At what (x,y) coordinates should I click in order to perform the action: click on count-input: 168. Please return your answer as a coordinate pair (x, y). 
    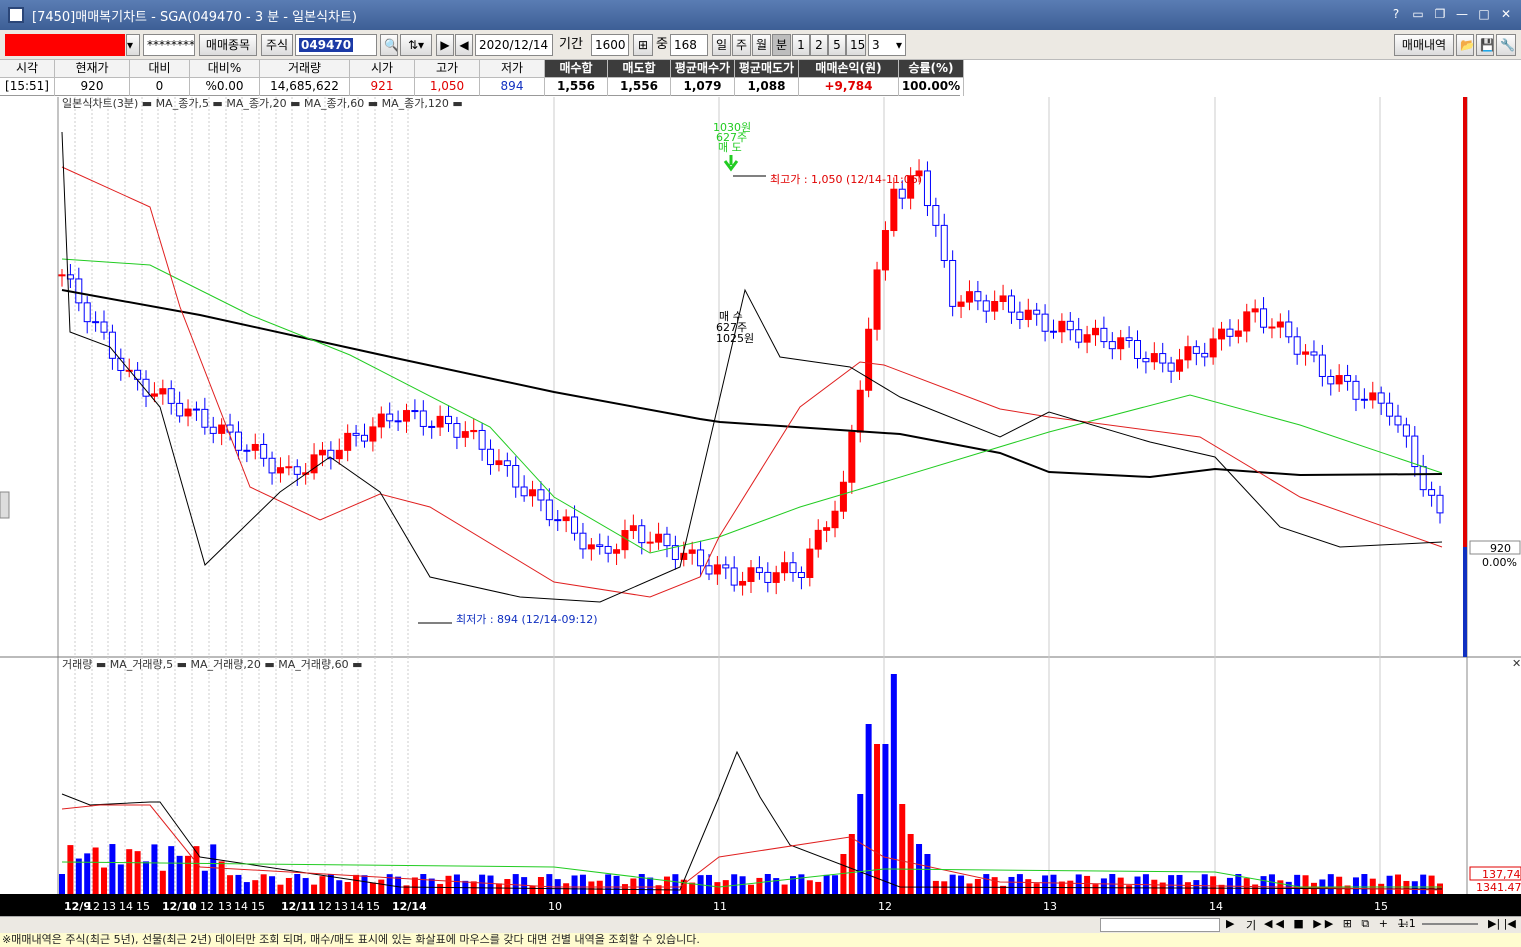
    Looking at the image, I should click on (689, 45).